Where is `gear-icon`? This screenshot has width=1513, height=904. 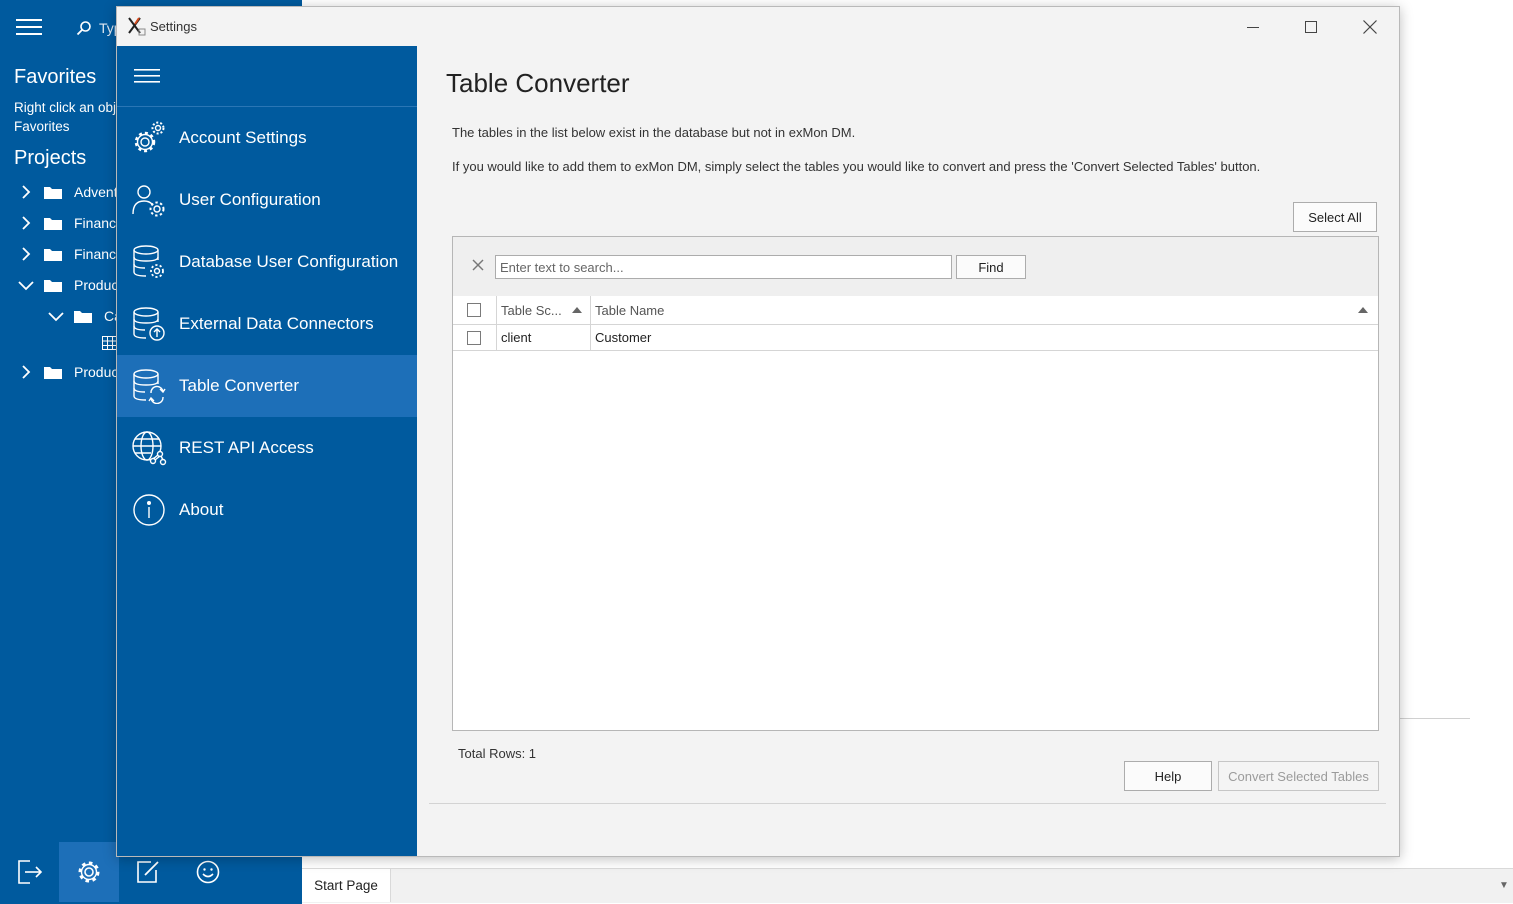 gear-icon is located at coordinates (89, 872).